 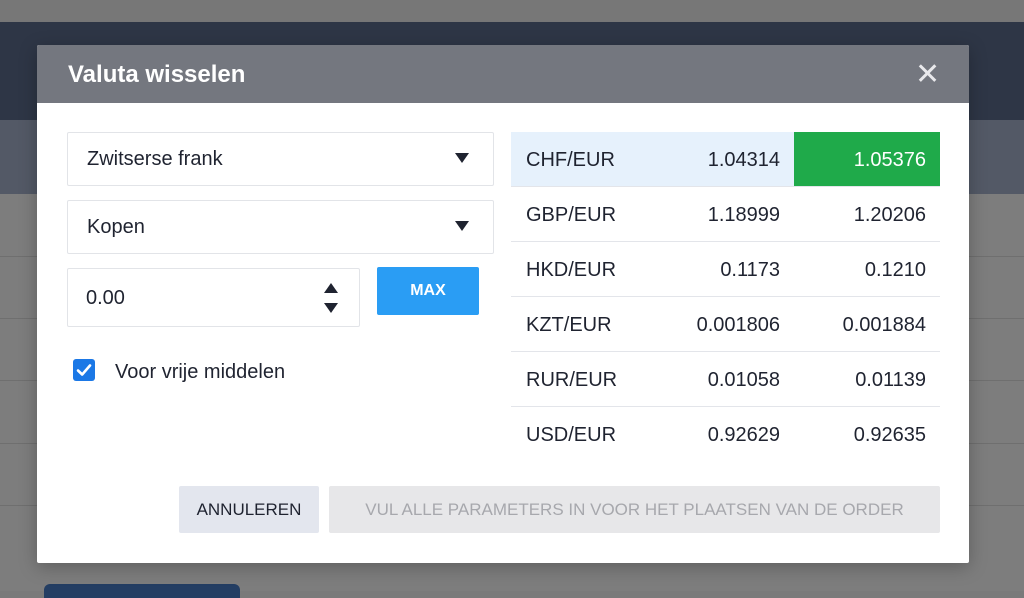 What do you see at coordinates (428, 291) in the screenshot?
I see `max-button: MAX` at bounding box center [428, 291].